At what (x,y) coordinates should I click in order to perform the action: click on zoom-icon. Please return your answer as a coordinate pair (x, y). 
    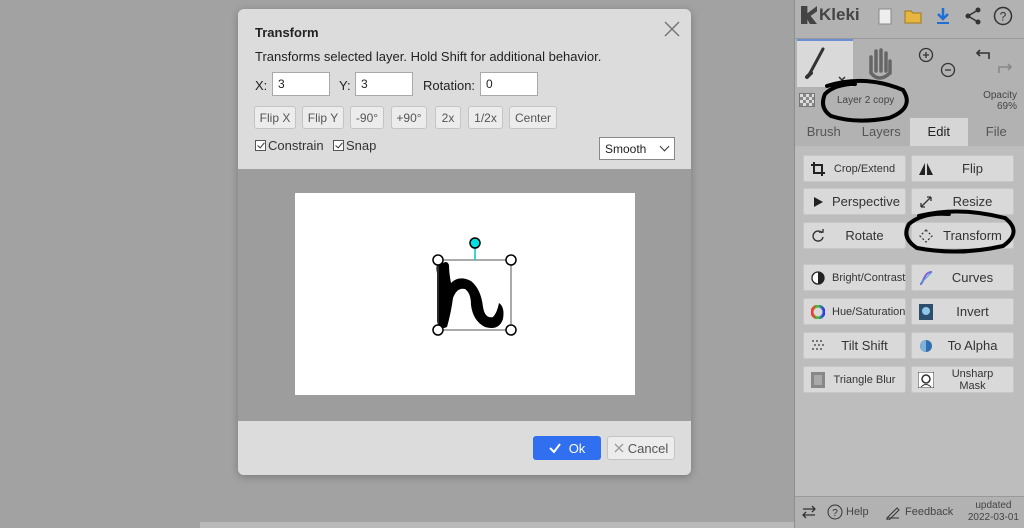
    Looking at the image, I should click on (937, 62).